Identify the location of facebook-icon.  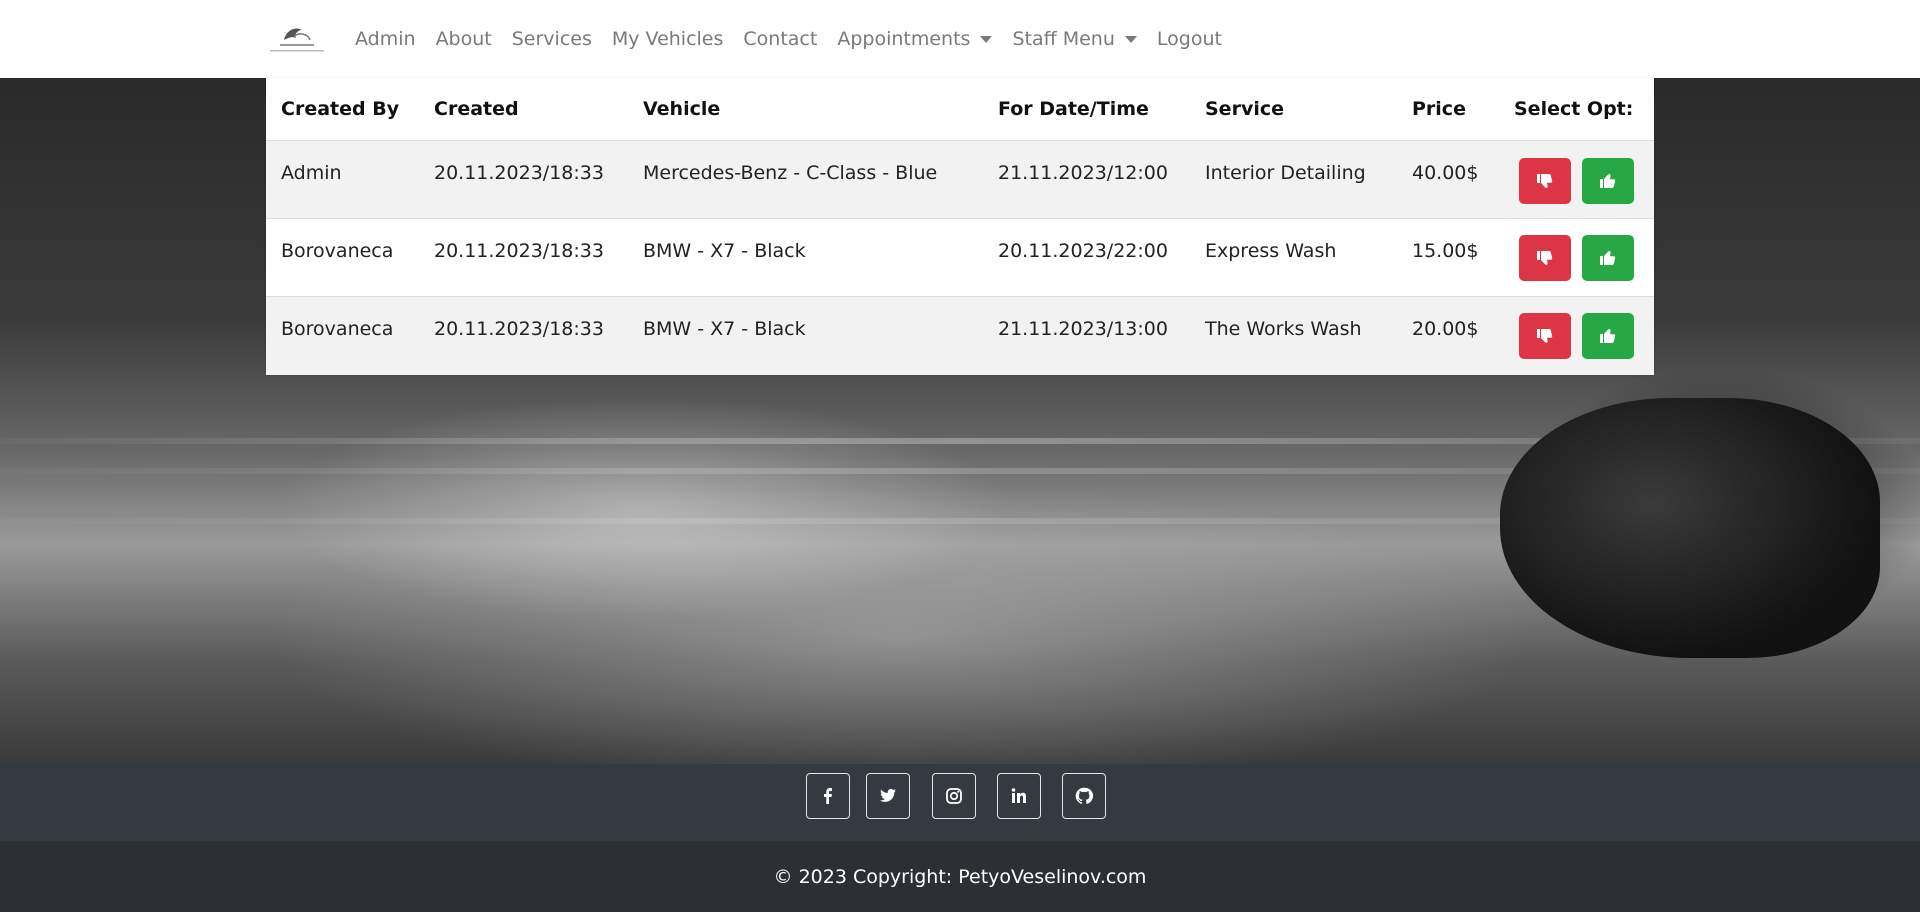
(828, 796).